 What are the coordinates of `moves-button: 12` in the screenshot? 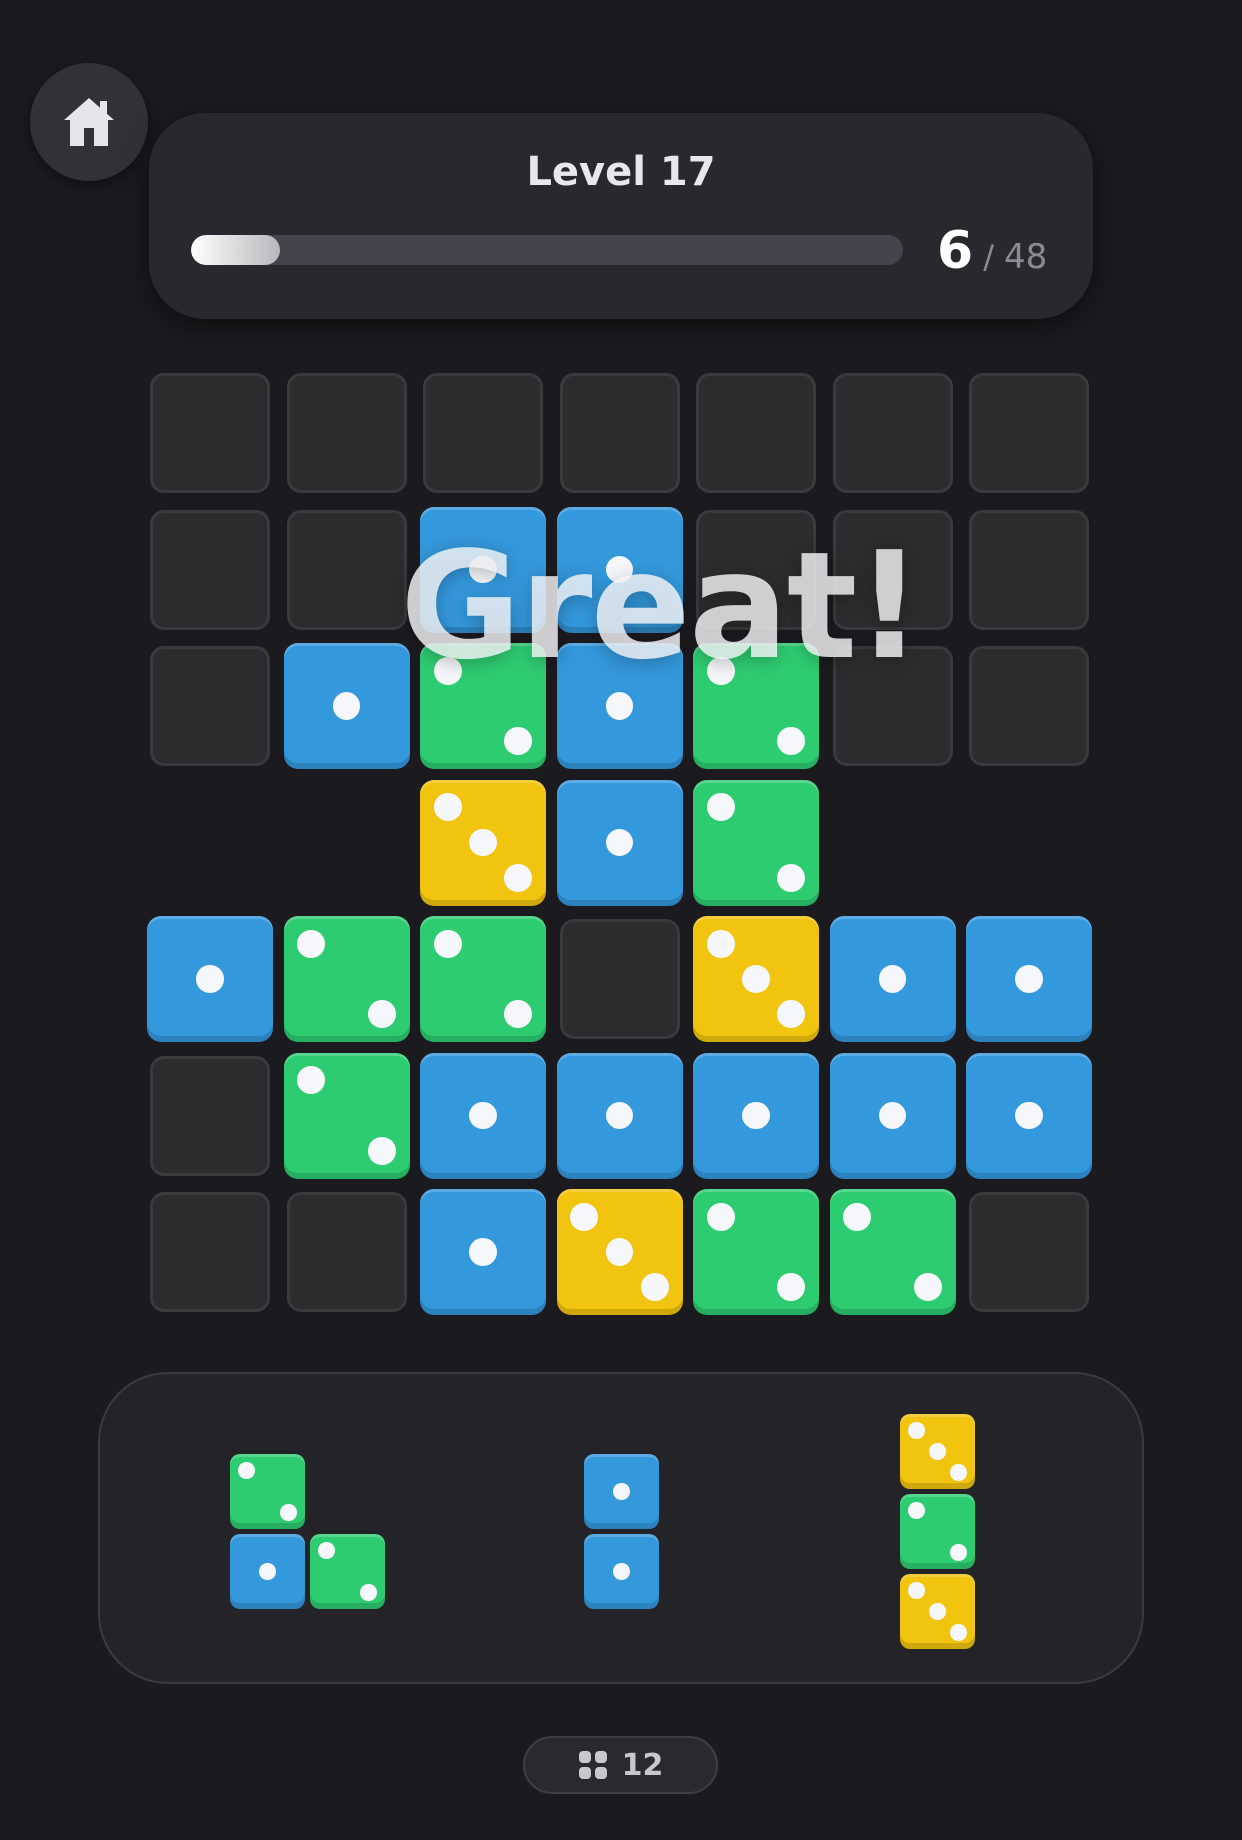 It's located at (620, 1765).